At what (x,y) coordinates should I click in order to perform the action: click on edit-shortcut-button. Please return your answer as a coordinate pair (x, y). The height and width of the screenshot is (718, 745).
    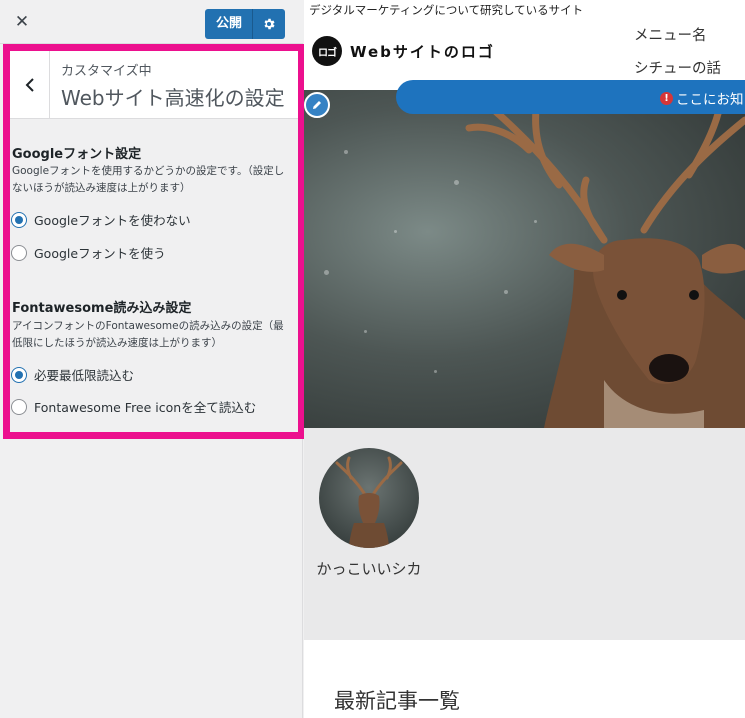
    Looking at the image, I should click on (317, 105).